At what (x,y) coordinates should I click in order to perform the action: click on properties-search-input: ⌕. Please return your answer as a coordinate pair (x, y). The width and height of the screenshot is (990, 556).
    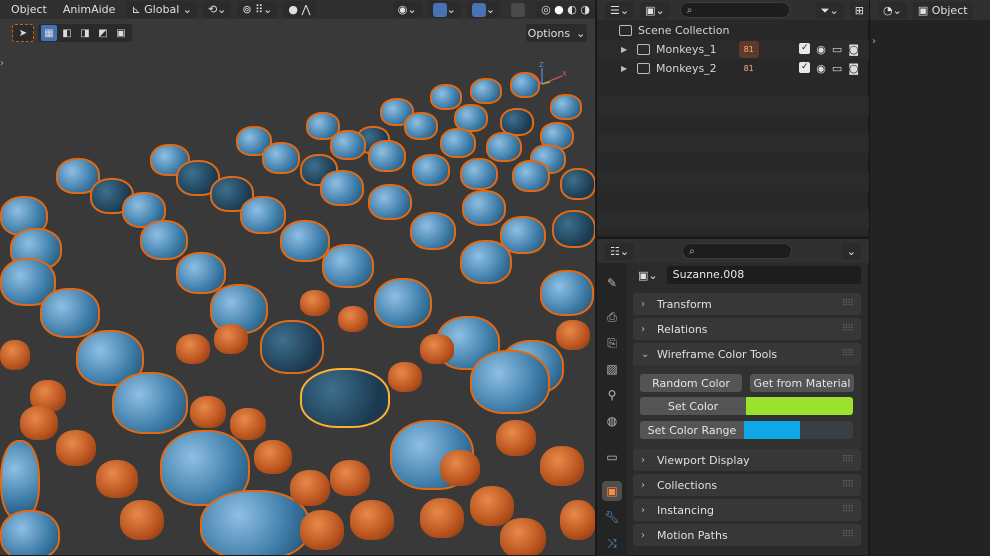
    Looking at the image, I should click on (737, 251).